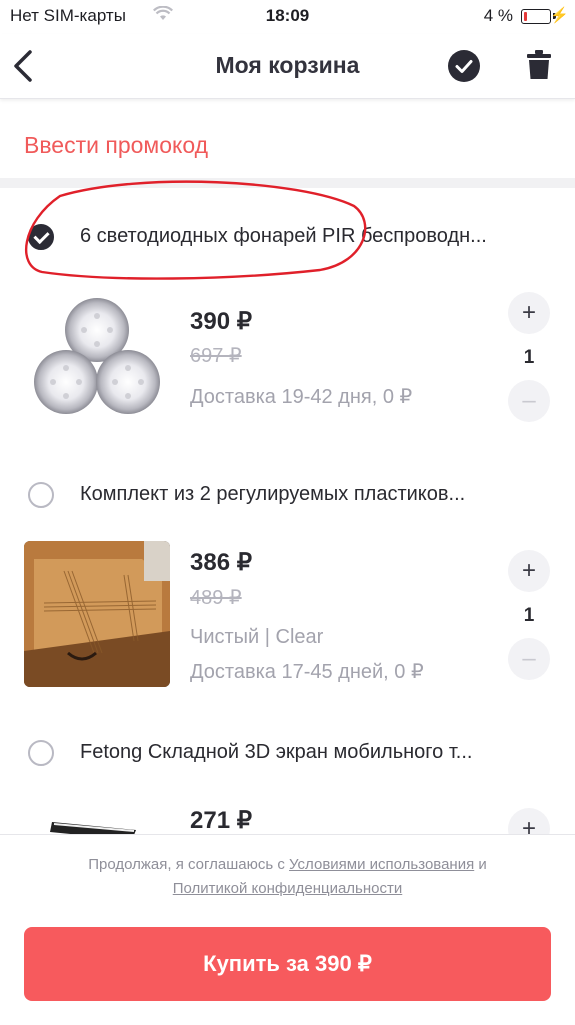 Image resolution: width=575 pixels, height=1025 pixels. I want to click on terms-and: и, so click(480, 864).